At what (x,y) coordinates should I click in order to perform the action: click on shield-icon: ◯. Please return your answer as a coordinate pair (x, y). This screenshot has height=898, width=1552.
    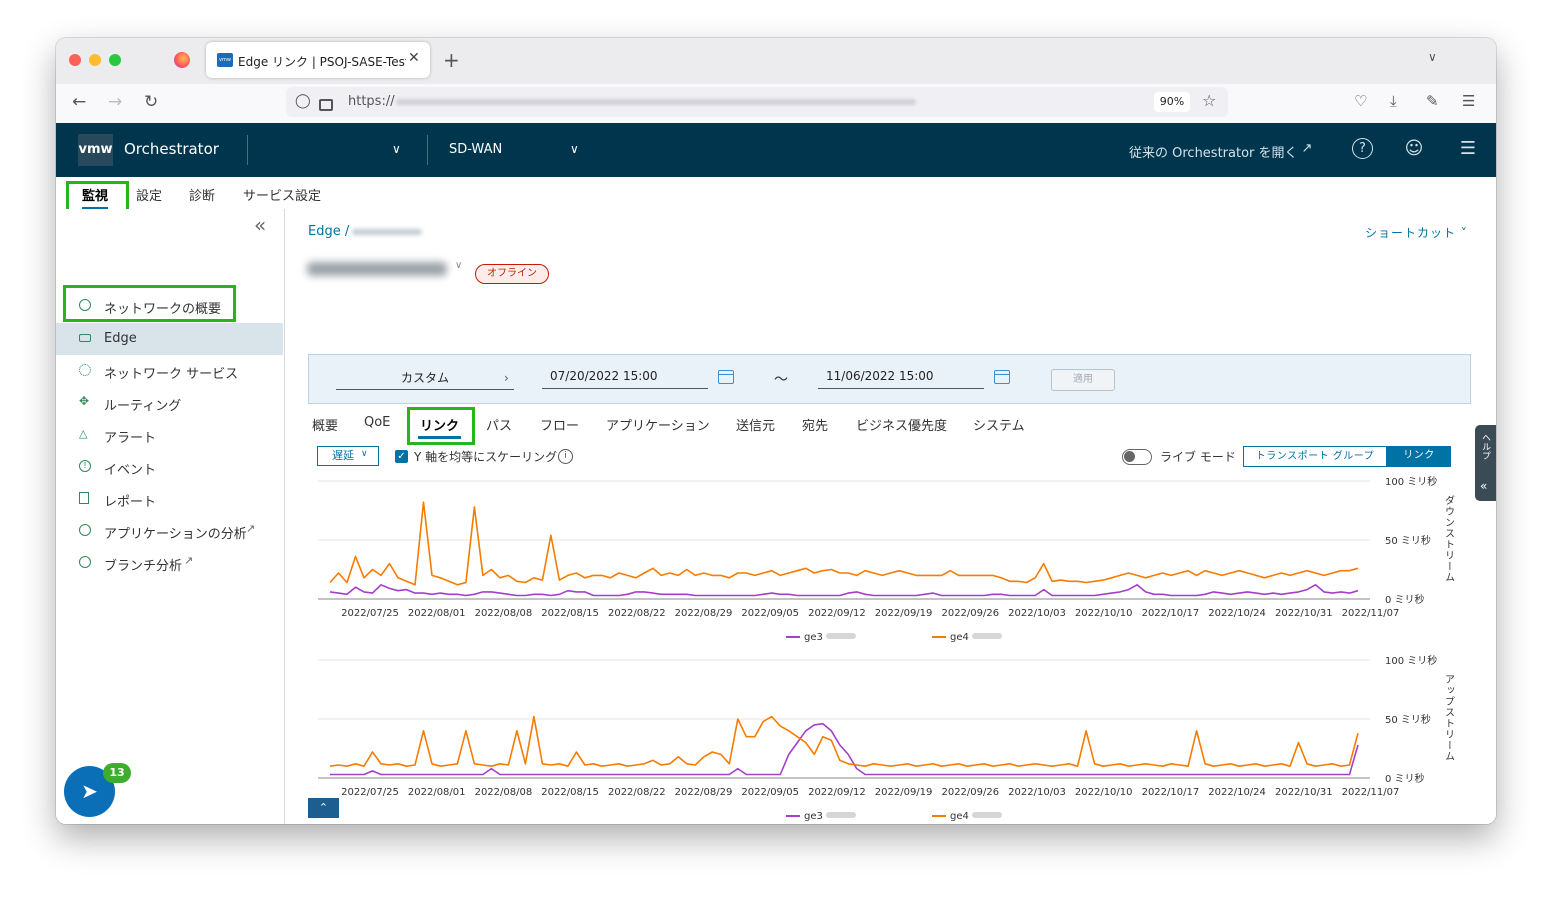
    Looking at the image, I should click on (303, 101).